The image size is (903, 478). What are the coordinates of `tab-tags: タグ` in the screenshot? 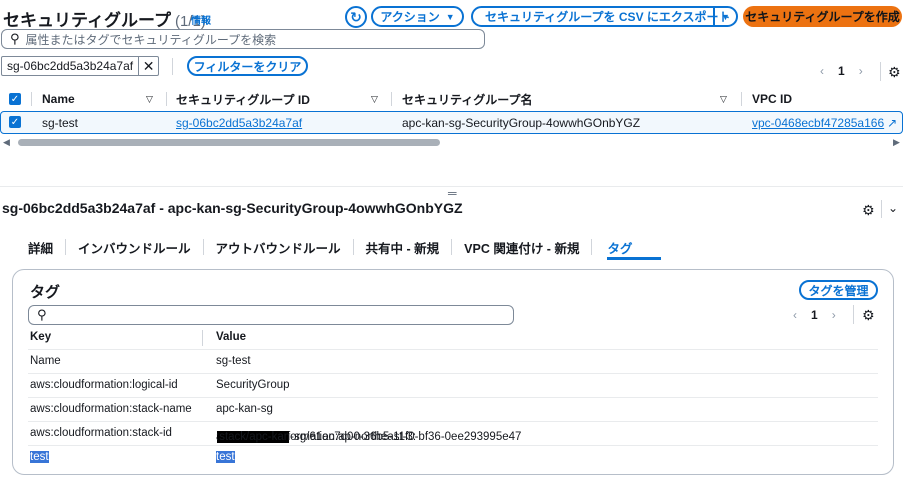 It's located at (619, 247).